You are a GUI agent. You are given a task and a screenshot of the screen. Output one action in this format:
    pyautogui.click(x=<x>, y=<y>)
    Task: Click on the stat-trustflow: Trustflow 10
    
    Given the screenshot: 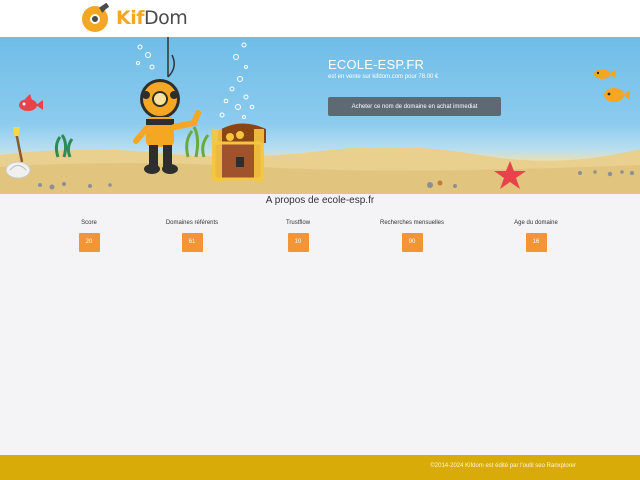 What is the action you would take?
    pyautogui.click(x=298, y=236)
    